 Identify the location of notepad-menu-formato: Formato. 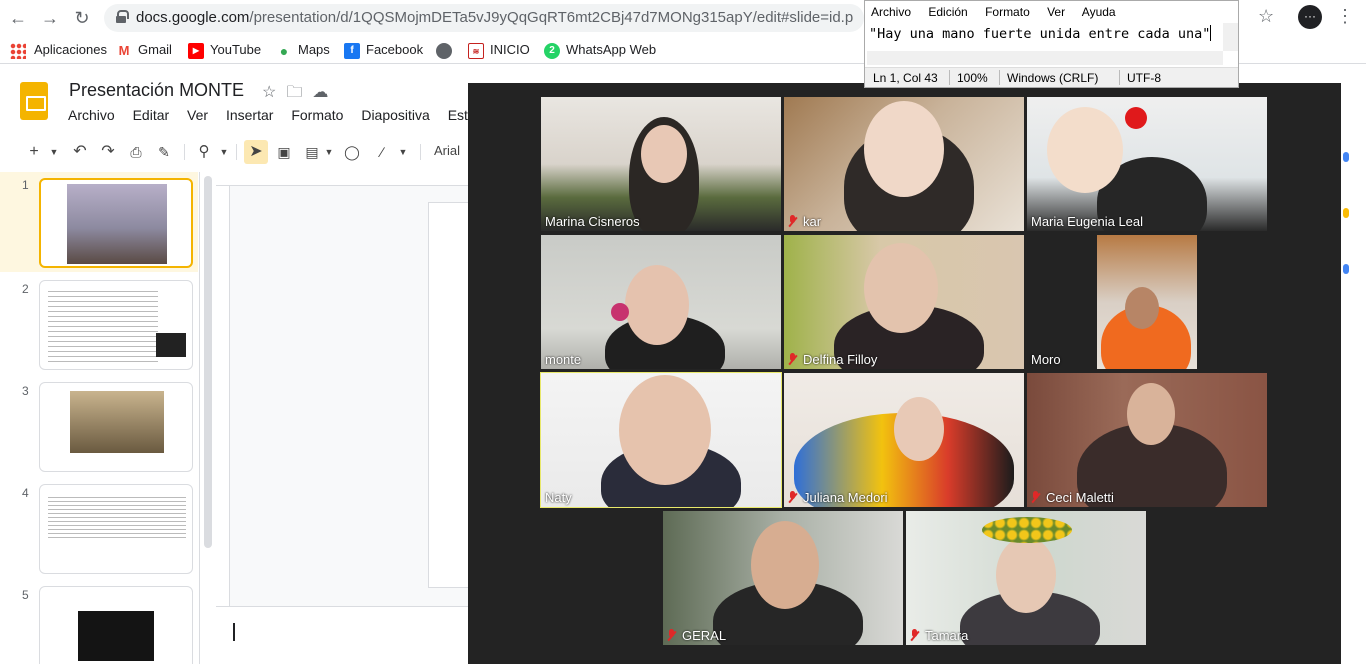
(1007, 12).